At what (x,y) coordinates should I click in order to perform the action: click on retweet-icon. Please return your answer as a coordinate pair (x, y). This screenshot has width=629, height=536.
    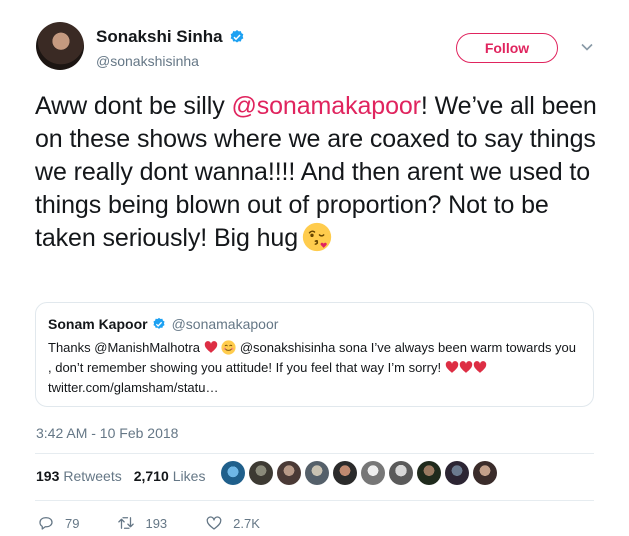
    Looking at the image, I should click on (126, 523).